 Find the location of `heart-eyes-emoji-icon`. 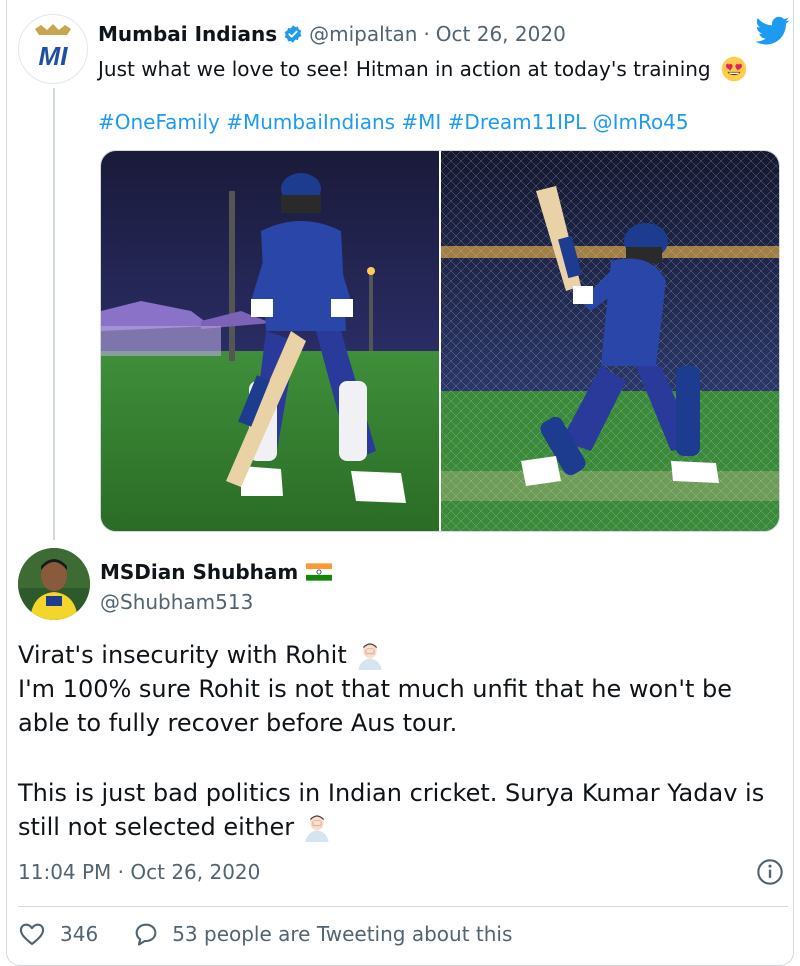

heart-eyes-emoji-icon is located at coordinates (733, 69).